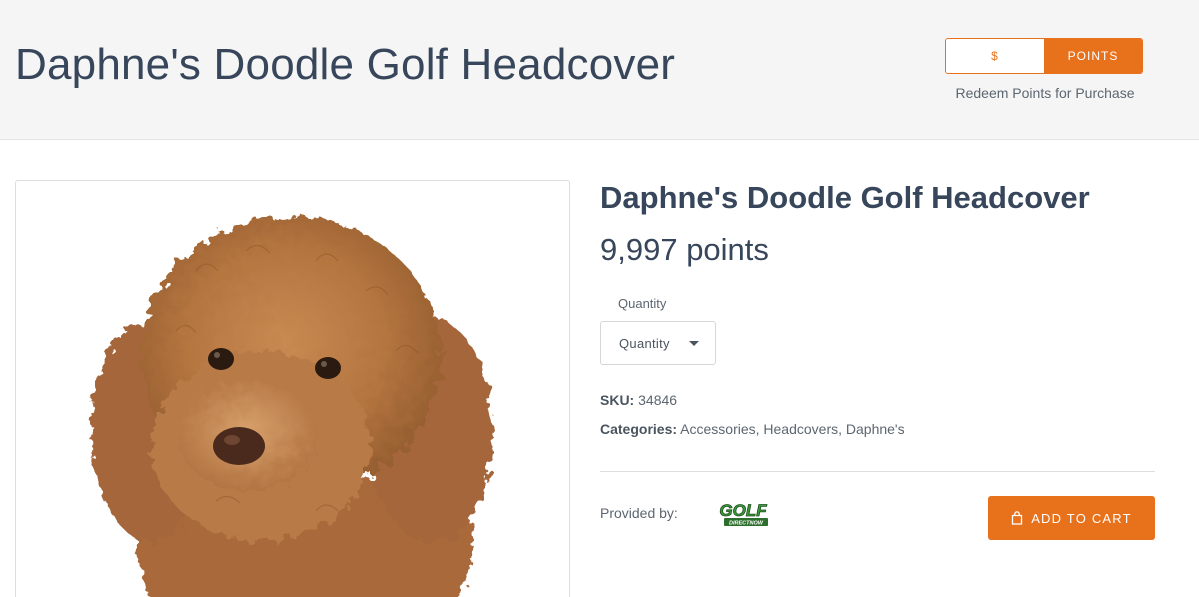 This screenshot has height=597, width=1199. I want to click on logo-sub-text: DIRECTNOW, so click(746, 524).